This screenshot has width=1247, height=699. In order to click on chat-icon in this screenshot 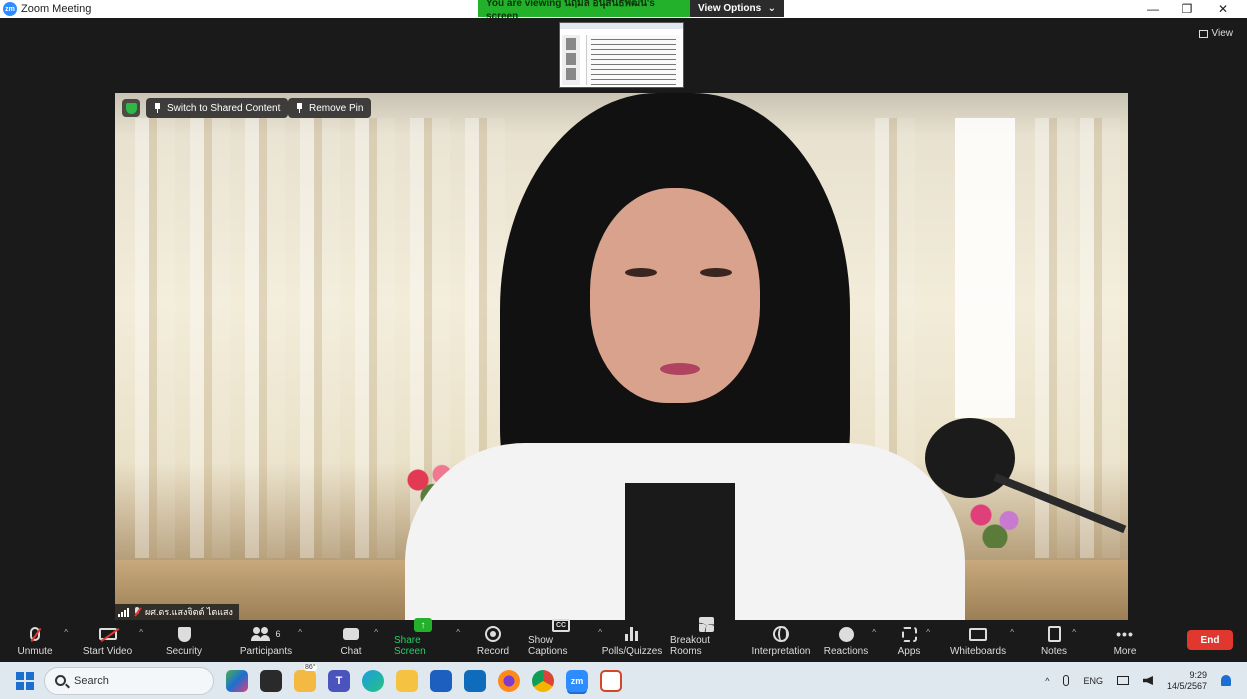, I will do `click(351, 634)`.